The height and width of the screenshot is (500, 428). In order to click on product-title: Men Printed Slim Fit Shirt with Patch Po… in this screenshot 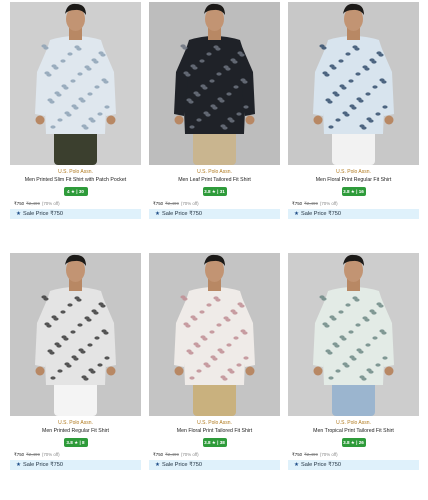, I will do `click(75, 180)`.